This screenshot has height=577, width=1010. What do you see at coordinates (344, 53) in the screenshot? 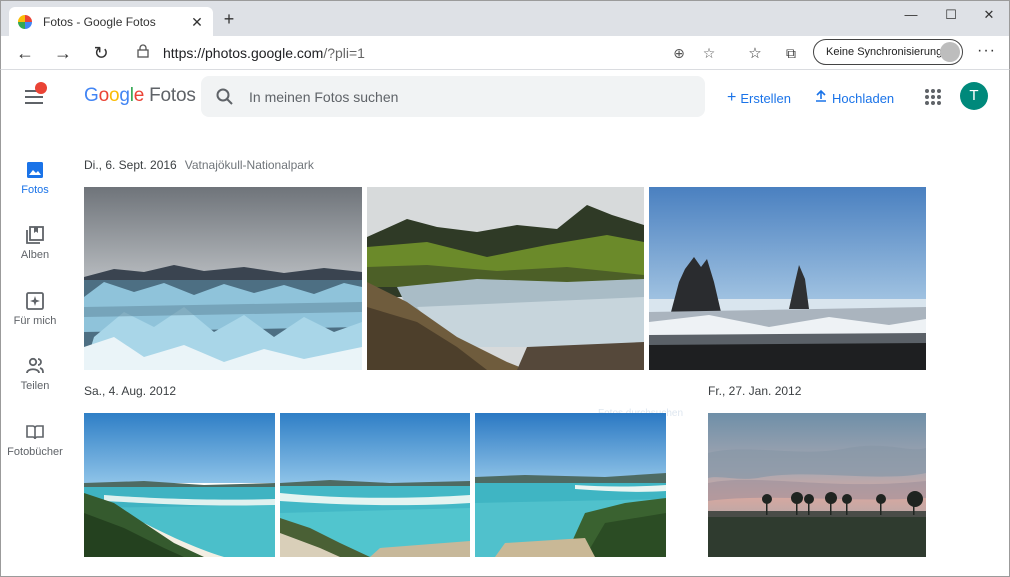
I see `url-path: /?pli=1` at bounding box center [344, 53].